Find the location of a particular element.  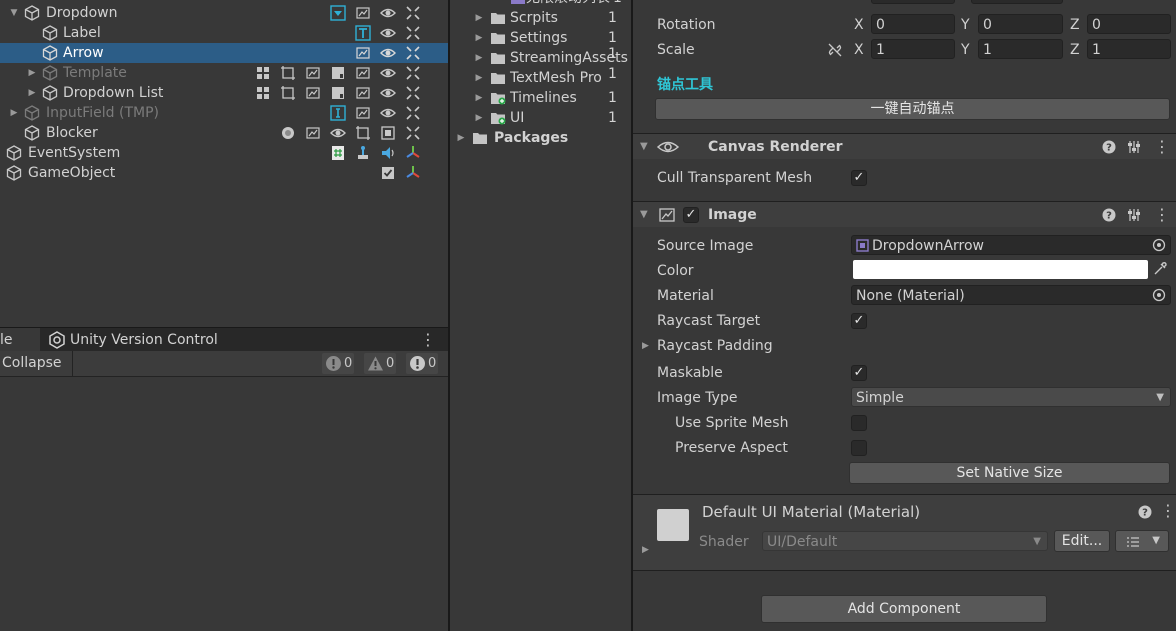

warning-count-toggle: 0 is located at coordinates (380, 363).